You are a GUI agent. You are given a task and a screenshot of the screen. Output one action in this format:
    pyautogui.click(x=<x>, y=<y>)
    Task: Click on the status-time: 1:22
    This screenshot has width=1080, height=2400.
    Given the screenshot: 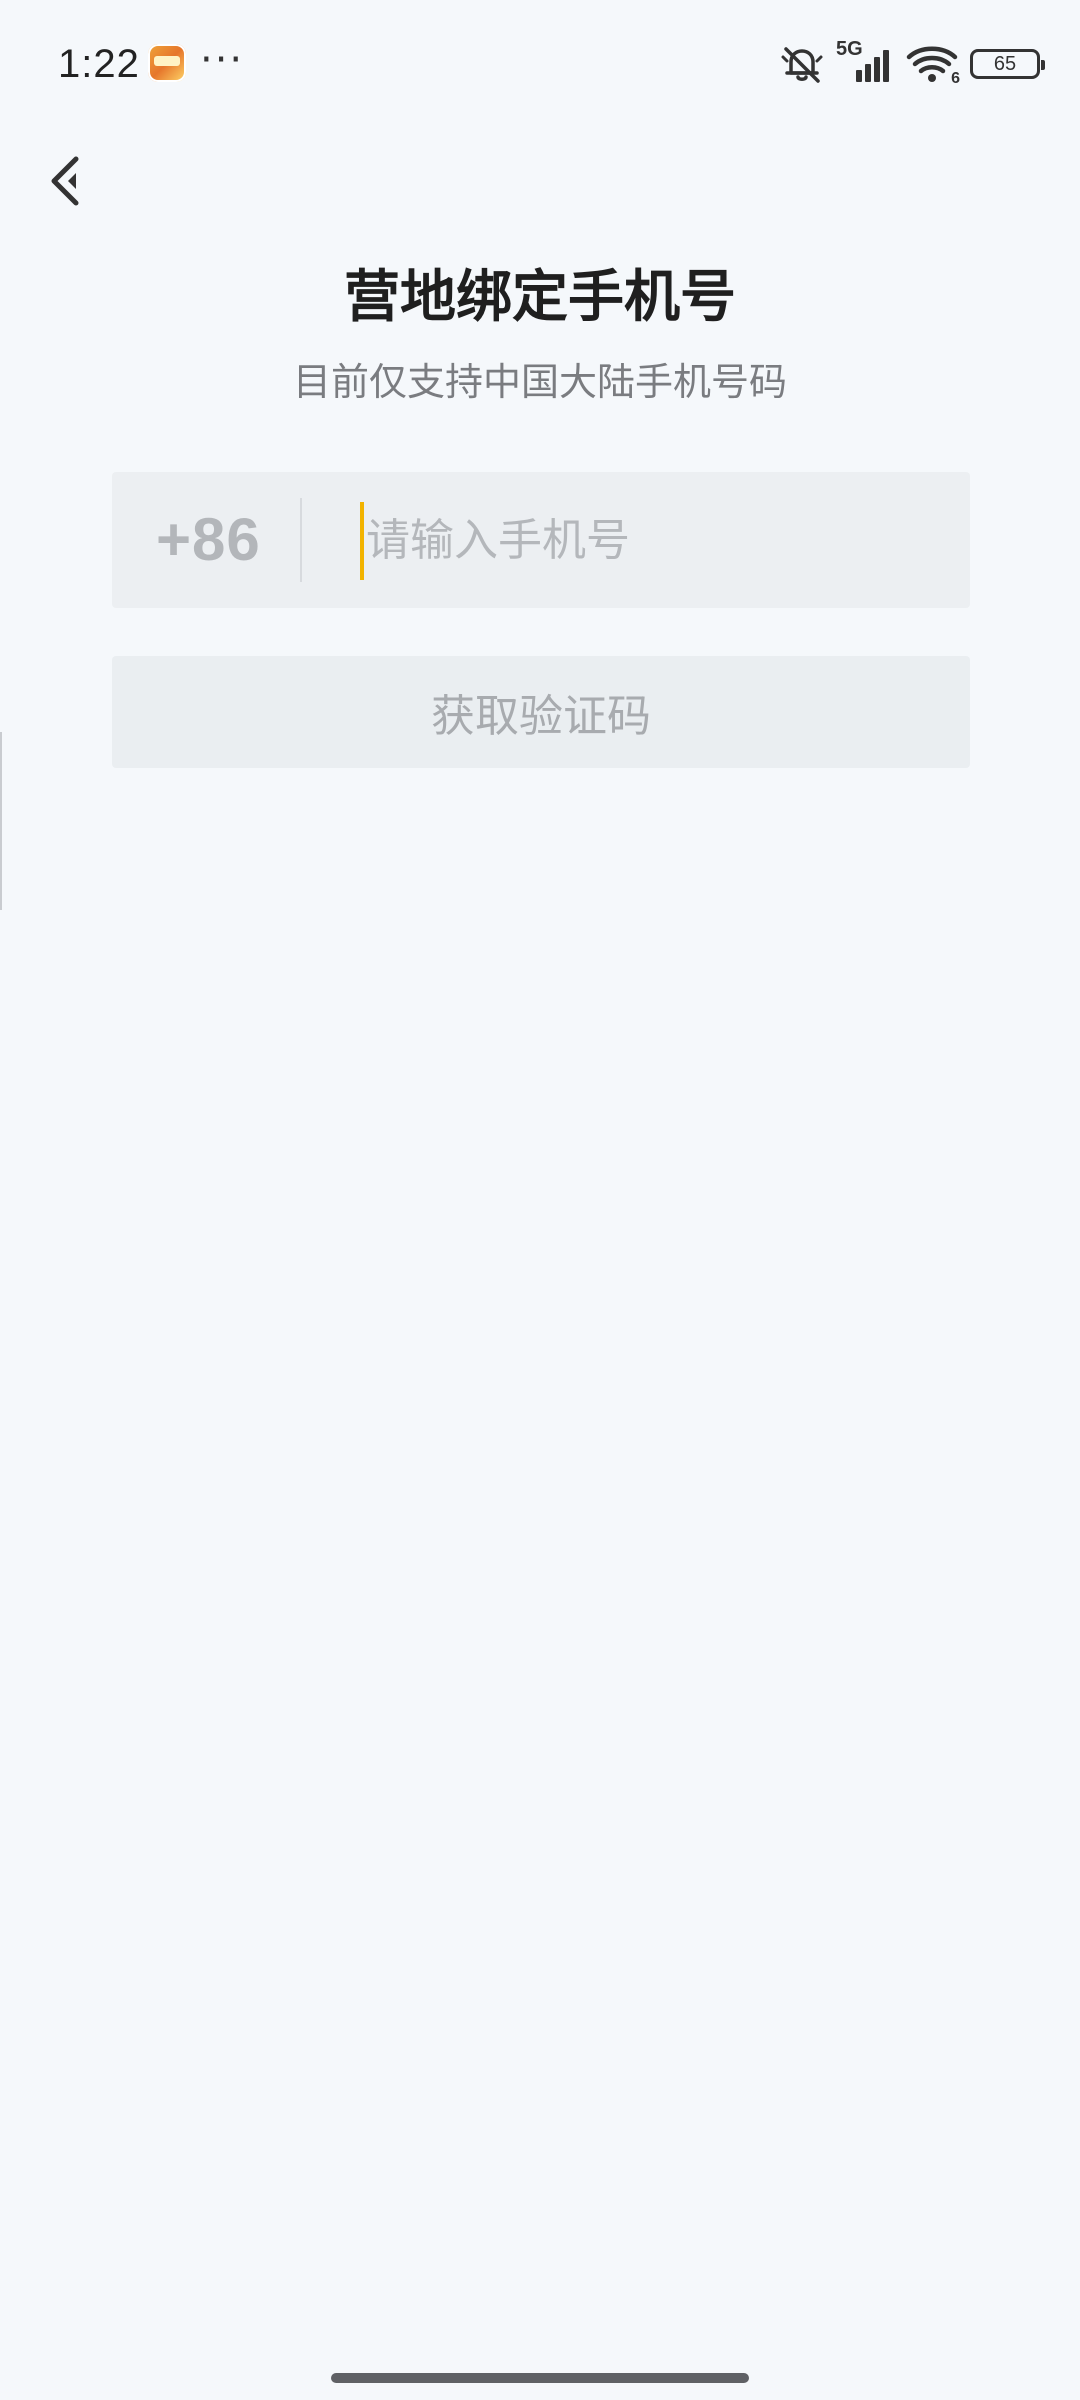 What is the action you would take?
    pyautogui.click(x=99, y=64)
    